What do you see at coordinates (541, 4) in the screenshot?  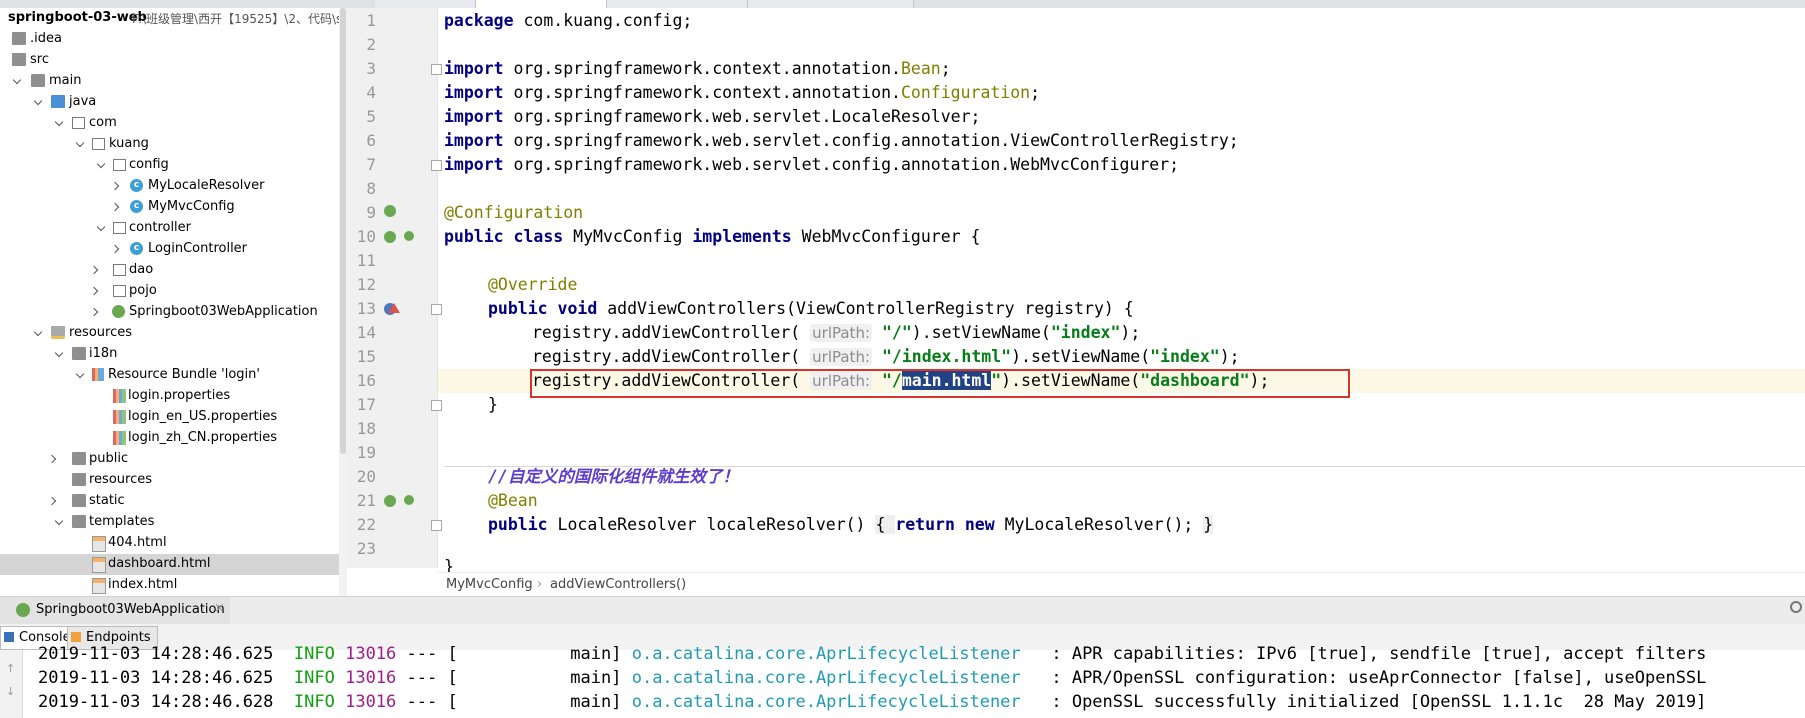 I see `editor-tab-active` at bounding box center [541, 4].